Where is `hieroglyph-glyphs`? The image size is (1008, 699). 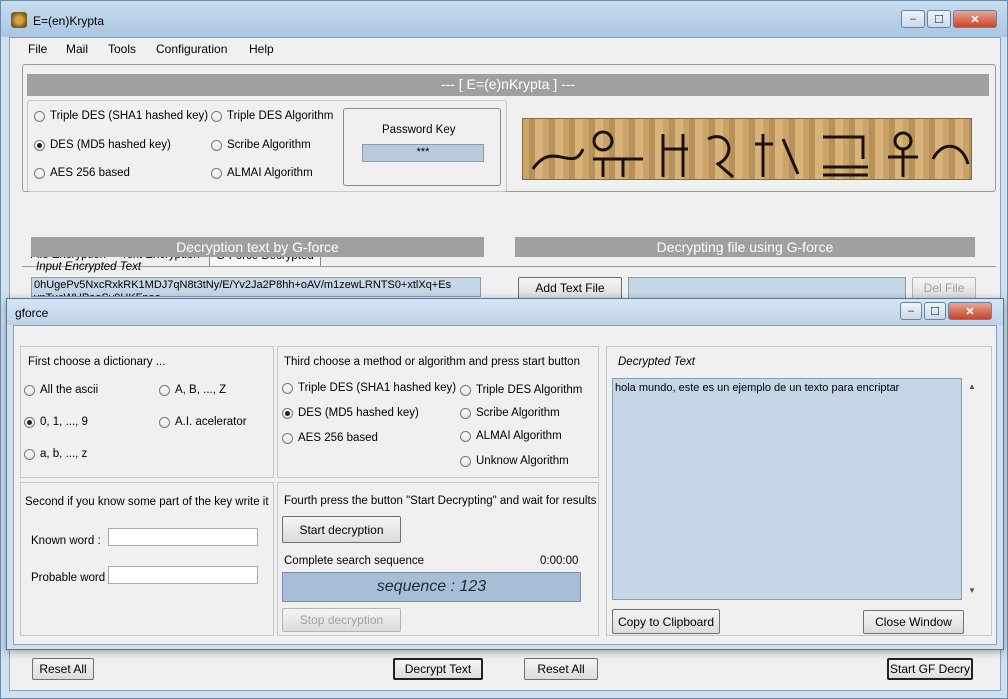
hieroglyph-glyphs is located at coordinates (750, 154).